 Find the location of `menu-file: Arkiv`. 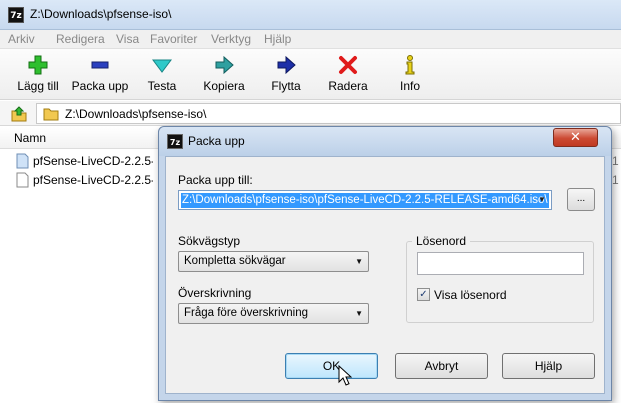

menu-file: Arkiv is located at coordinates (21, 39).